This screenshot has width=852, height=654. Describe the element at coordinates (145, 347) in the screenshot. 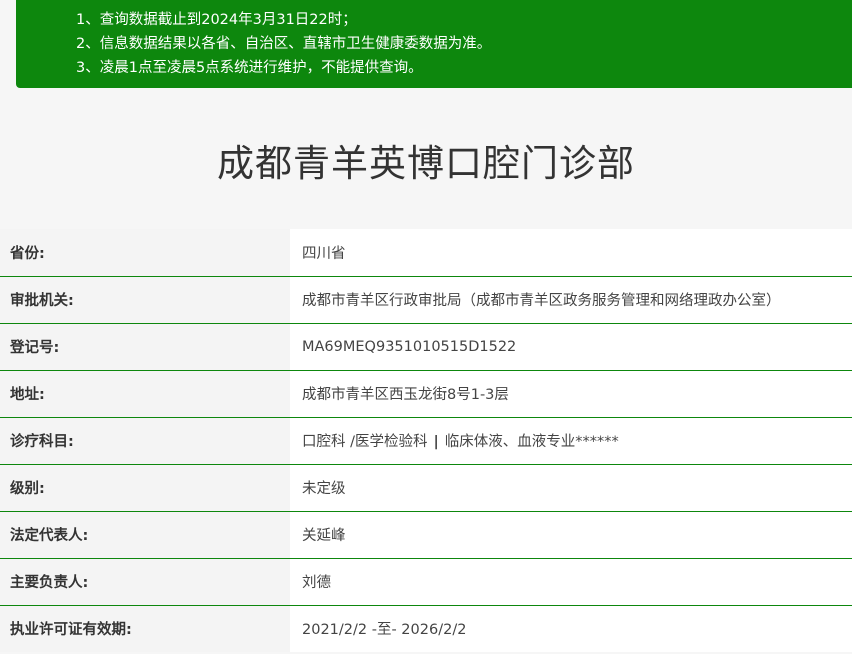

I see `registration-label: 登记号:` at that location.